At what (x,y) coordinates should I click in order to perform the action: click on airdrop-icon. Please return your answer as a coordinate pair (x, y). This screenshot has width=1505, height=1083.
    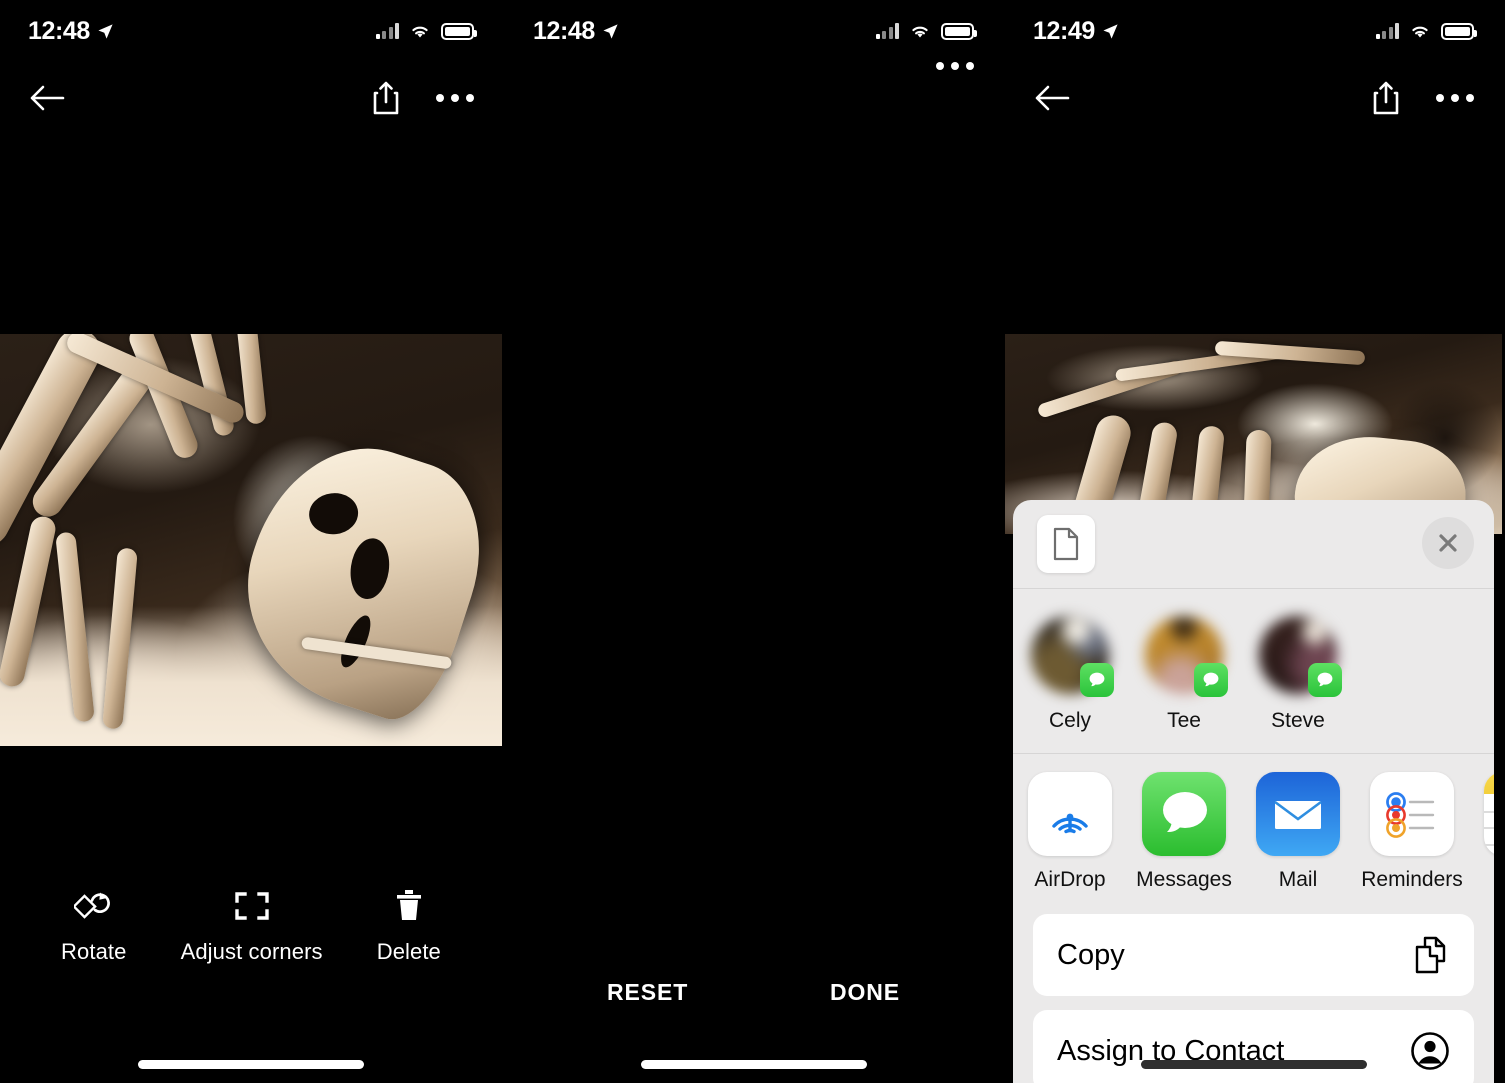
    Looking at the image, I should click on (1070, 814).